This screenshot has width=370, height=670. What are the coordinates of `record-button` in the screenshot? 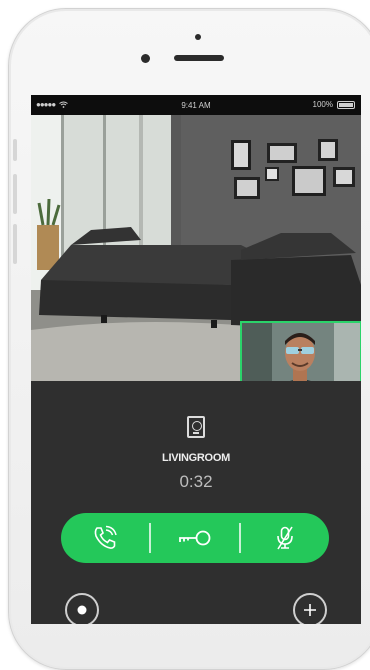 It's located at (82, 608).